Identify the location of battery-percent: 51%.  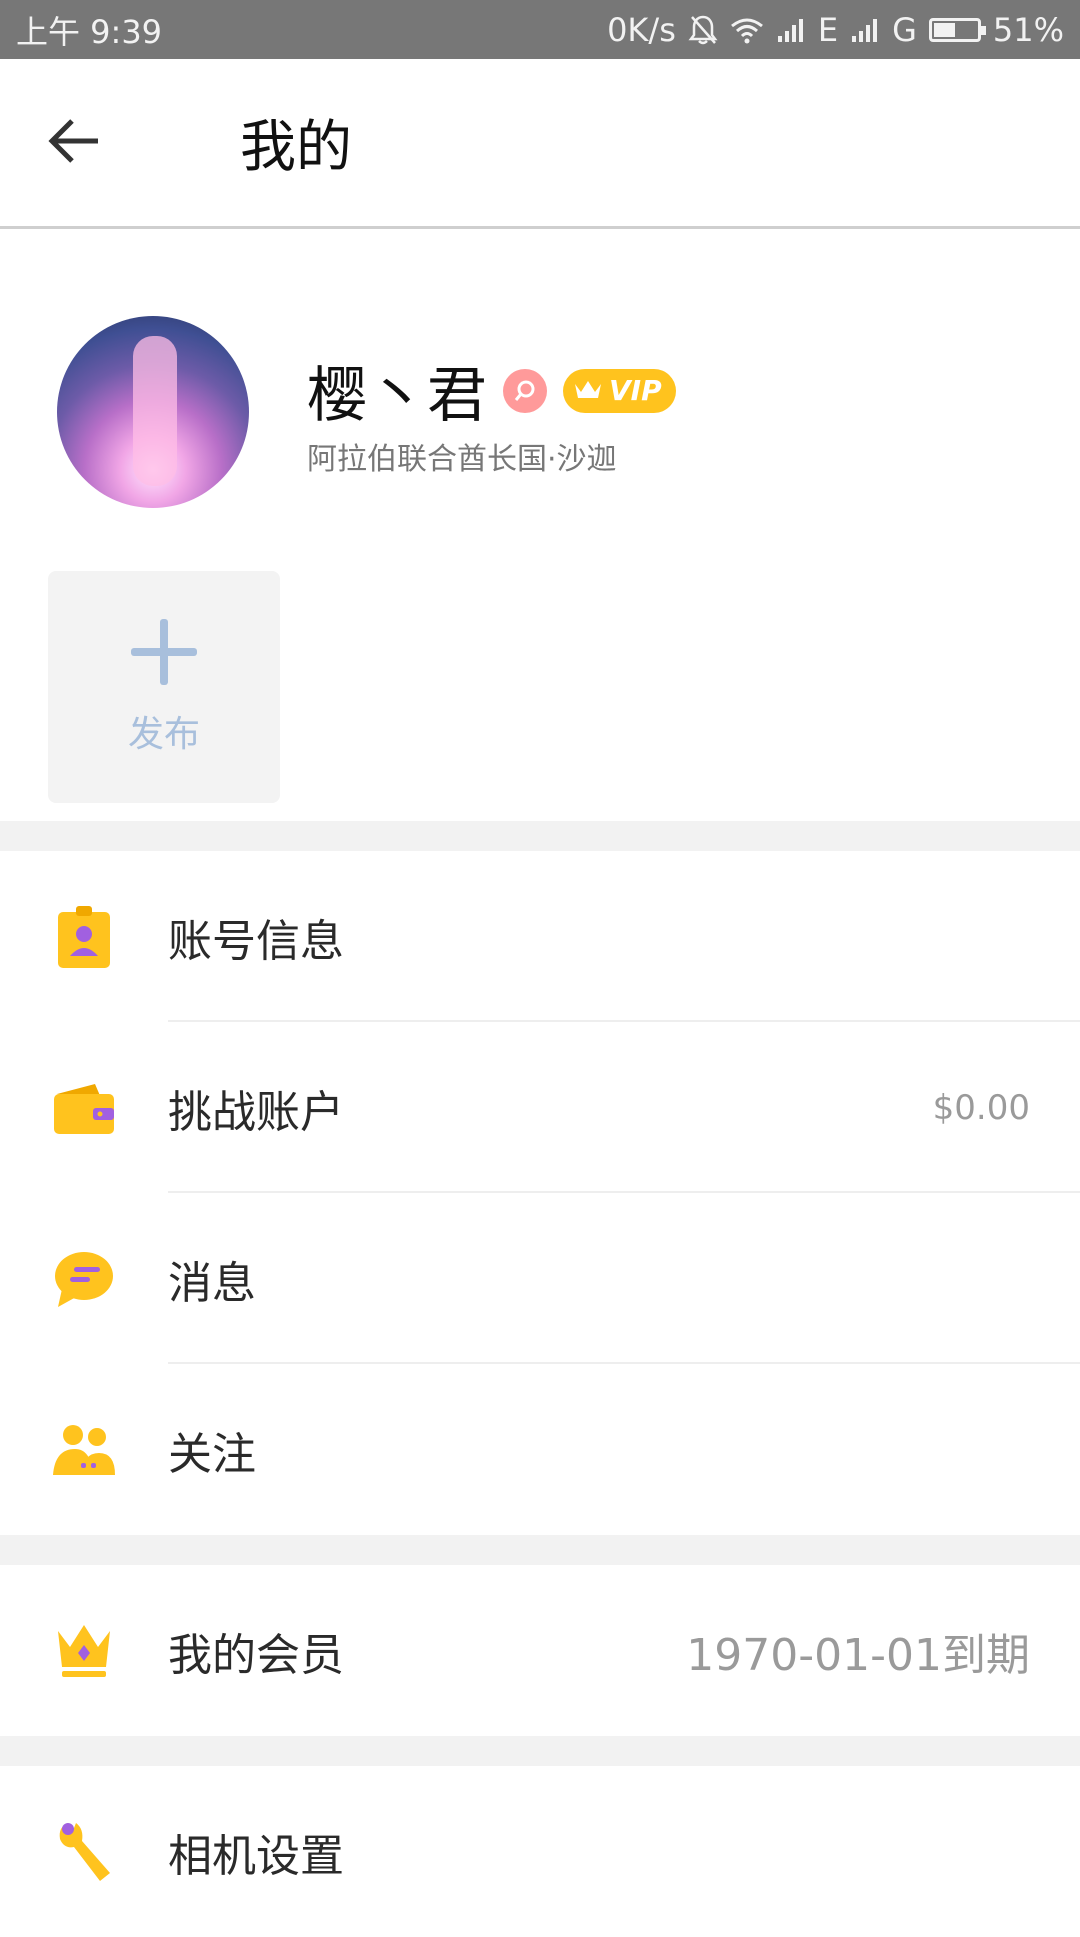
(1028, 29).